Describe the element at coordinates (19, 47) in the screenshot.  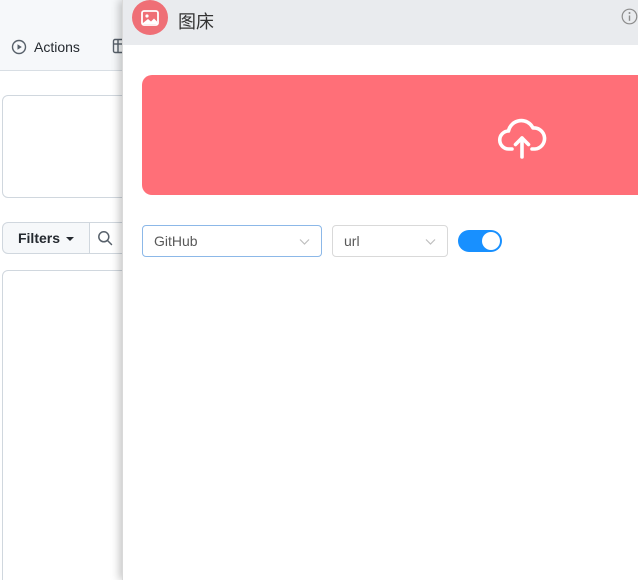
I see `play-circle-icon` at that location.